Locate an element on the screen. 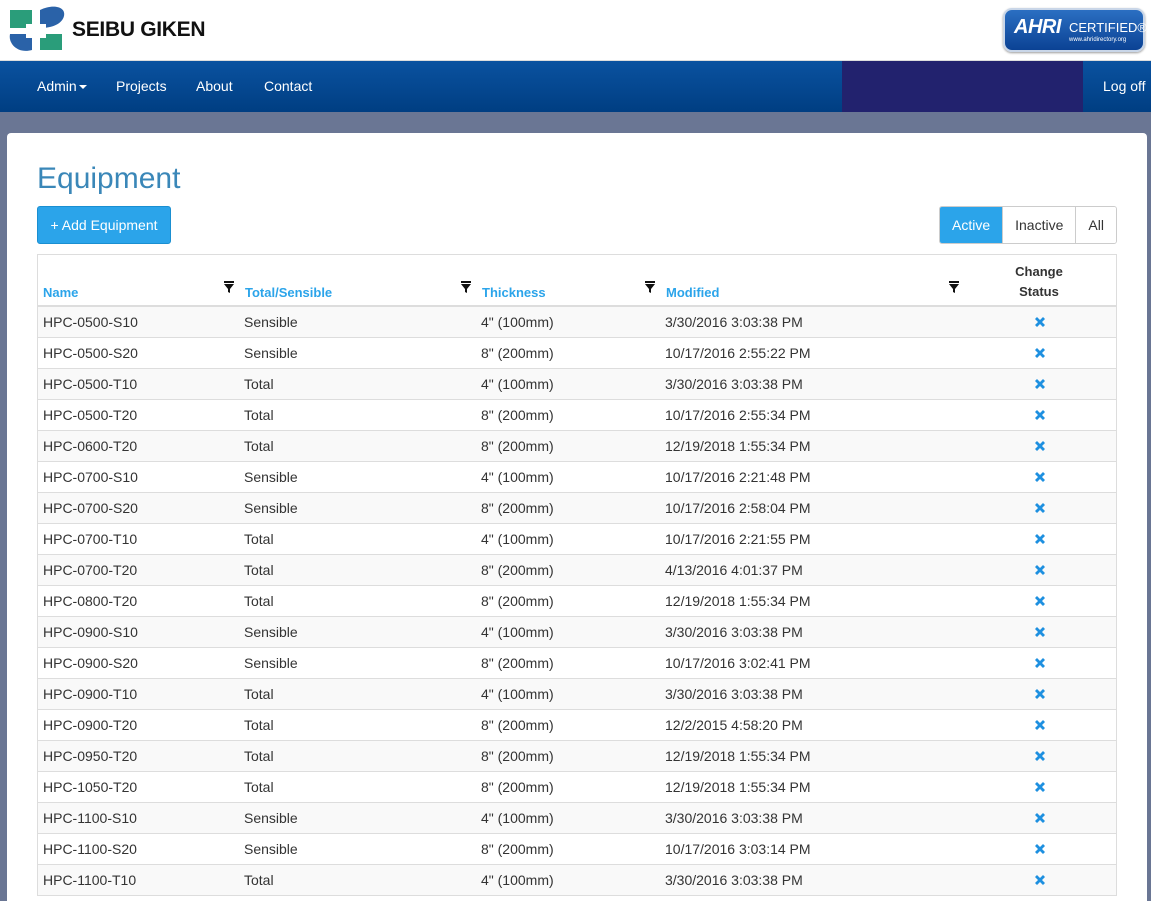 This screenshot has width=1151, height=901. cell-name: HPC-0950-T20 is located at coordinates (90, 756).